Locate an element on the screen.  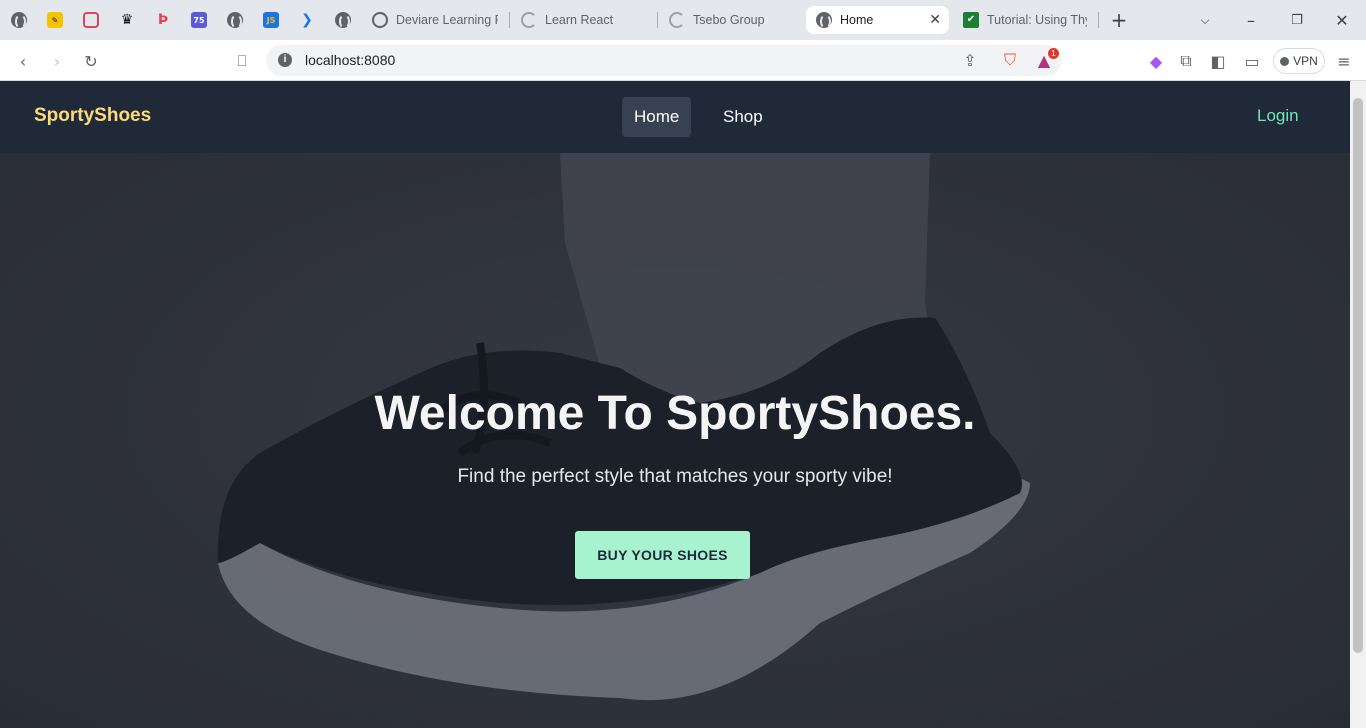
buy-shoes-button: BUY YOUR SHOES is located at coordinates (662, 555).